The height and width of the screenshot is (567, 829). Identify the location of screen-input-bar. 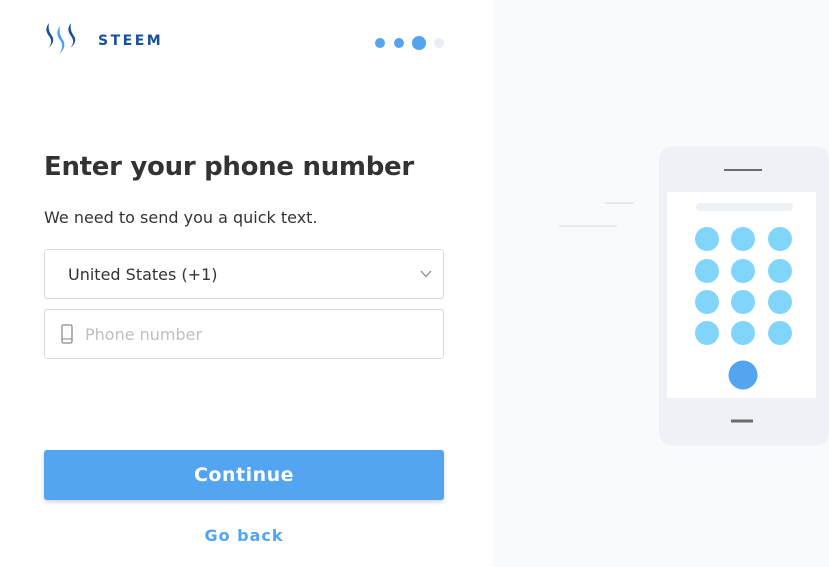
(744, 207).